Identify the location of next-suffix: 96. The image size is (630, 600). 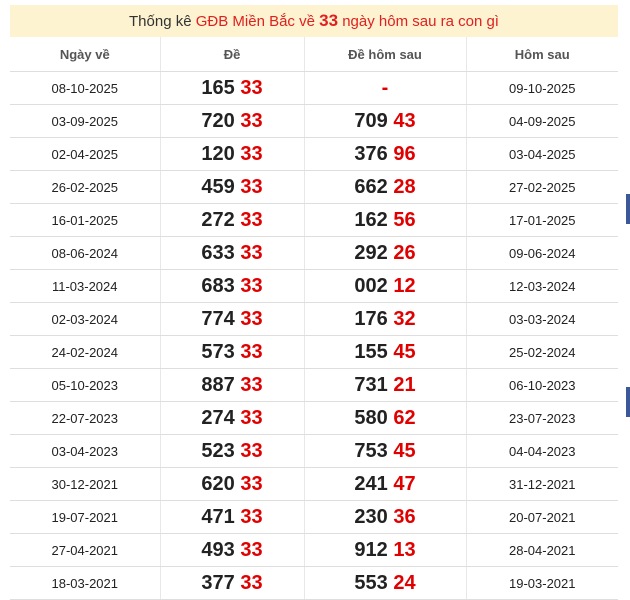
(404, 153).